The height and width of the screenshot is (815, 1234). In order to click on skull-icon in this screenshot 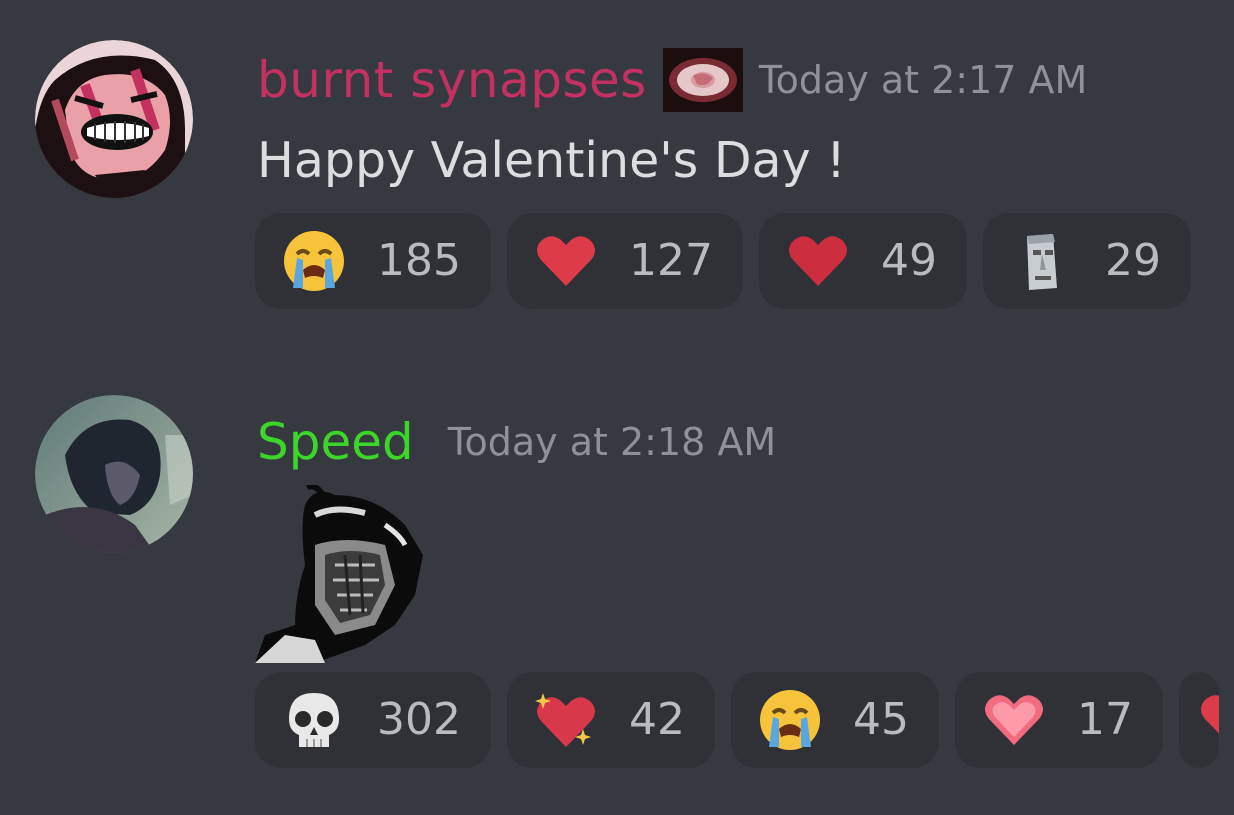, I will do `click(314, 720)`.